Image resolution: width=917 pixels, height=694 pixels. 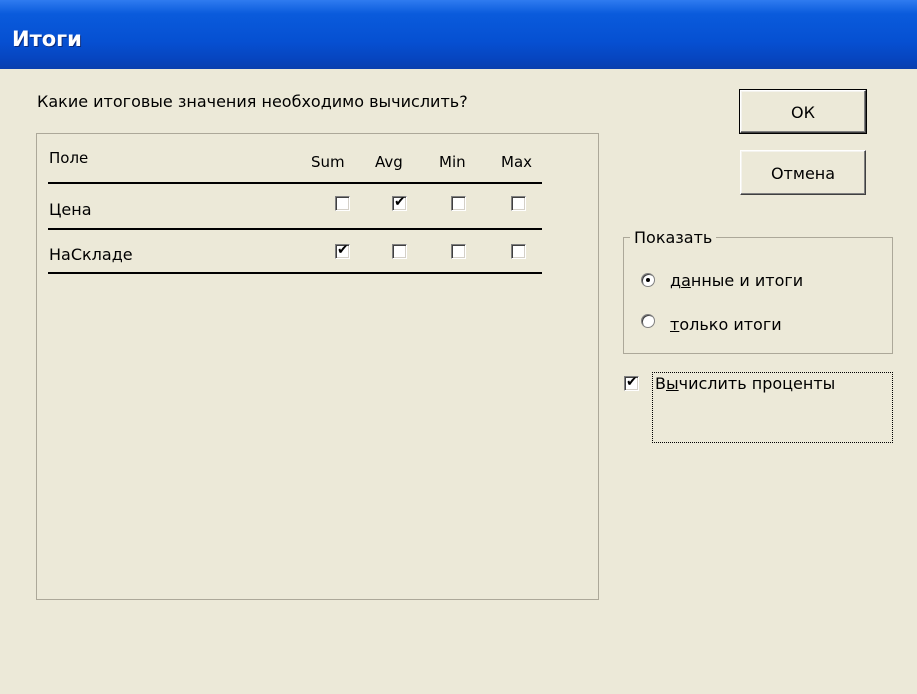 What do you see at coordinates (747, 280) in the screenshot?
I see `label-text: нные и итоги` at bounding box center [747, 280].